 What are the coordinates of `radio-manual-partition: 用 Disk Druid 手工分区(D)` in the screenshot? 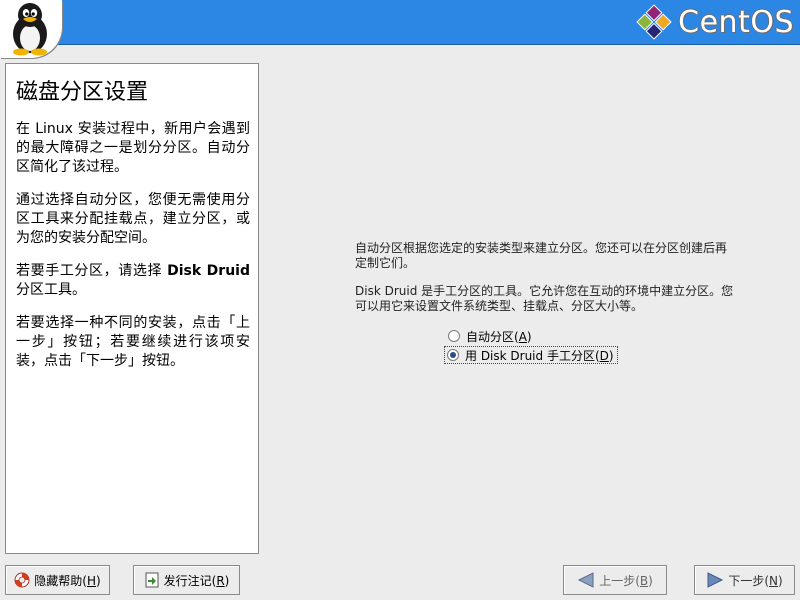 It's located at (531, 355).